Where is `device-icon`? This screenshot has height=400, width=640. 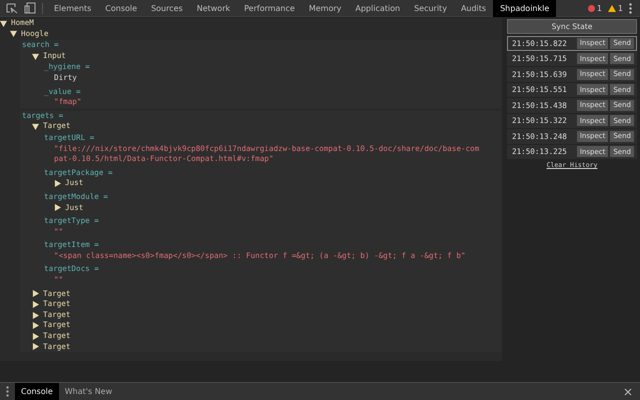 device-icon is located at coordinates (31, 8).